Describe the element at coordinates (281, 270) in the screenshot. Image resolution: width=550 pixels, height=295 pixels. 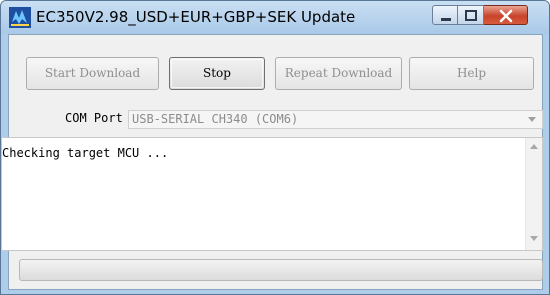
I see `progress-bar` at that location.